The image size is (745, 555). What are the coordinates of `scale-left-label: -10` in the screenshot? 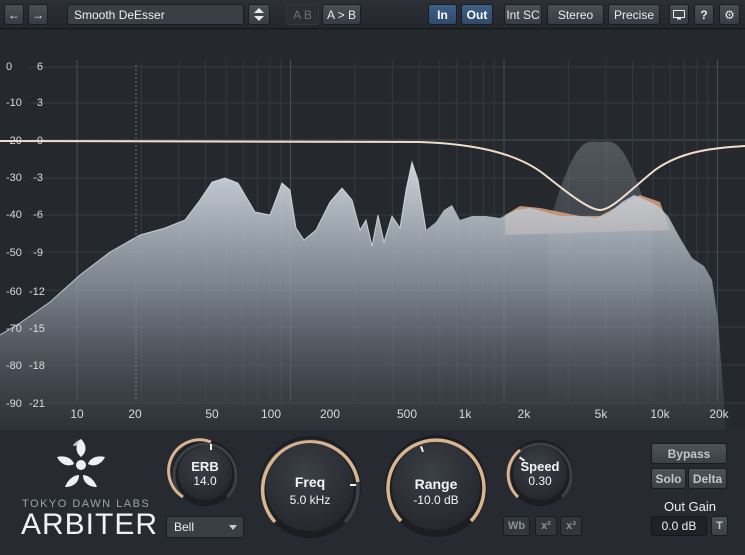 It's located at (14, 103).